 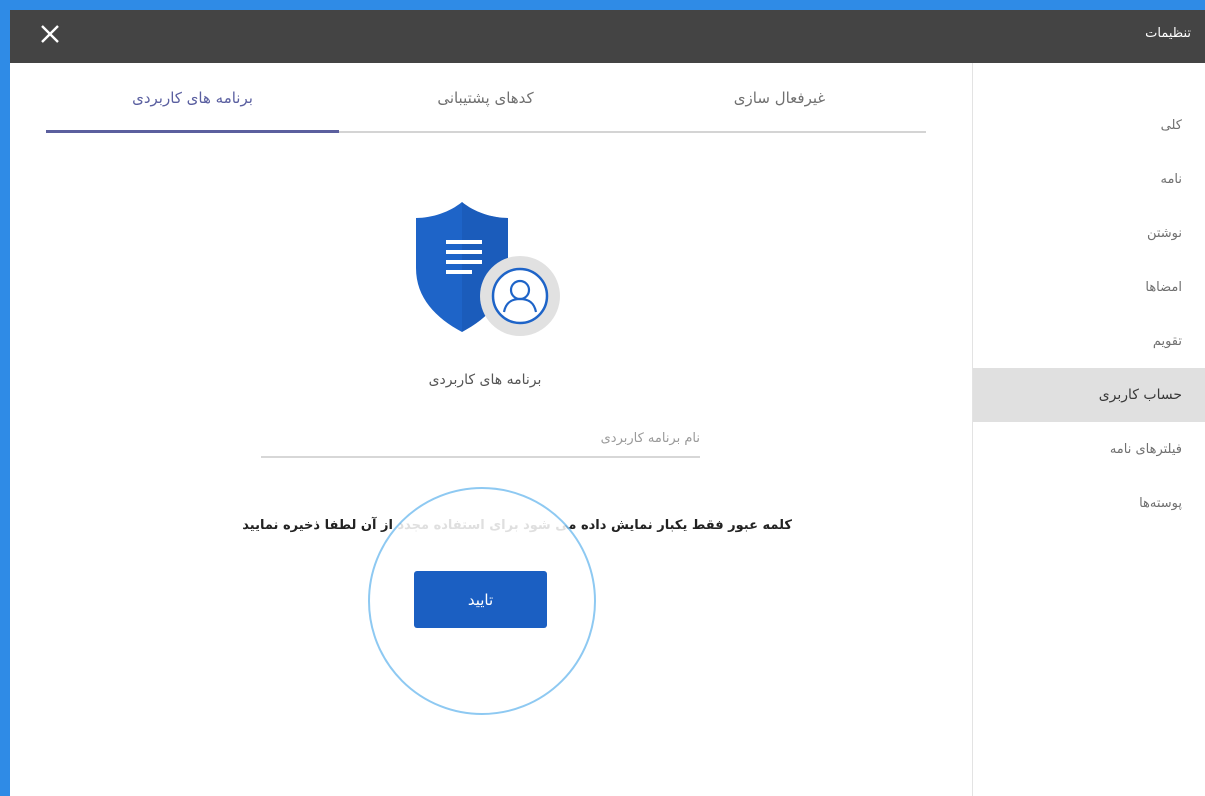 I want to click on sidebar-item-label: نامه, so click(x=1171, y=179).